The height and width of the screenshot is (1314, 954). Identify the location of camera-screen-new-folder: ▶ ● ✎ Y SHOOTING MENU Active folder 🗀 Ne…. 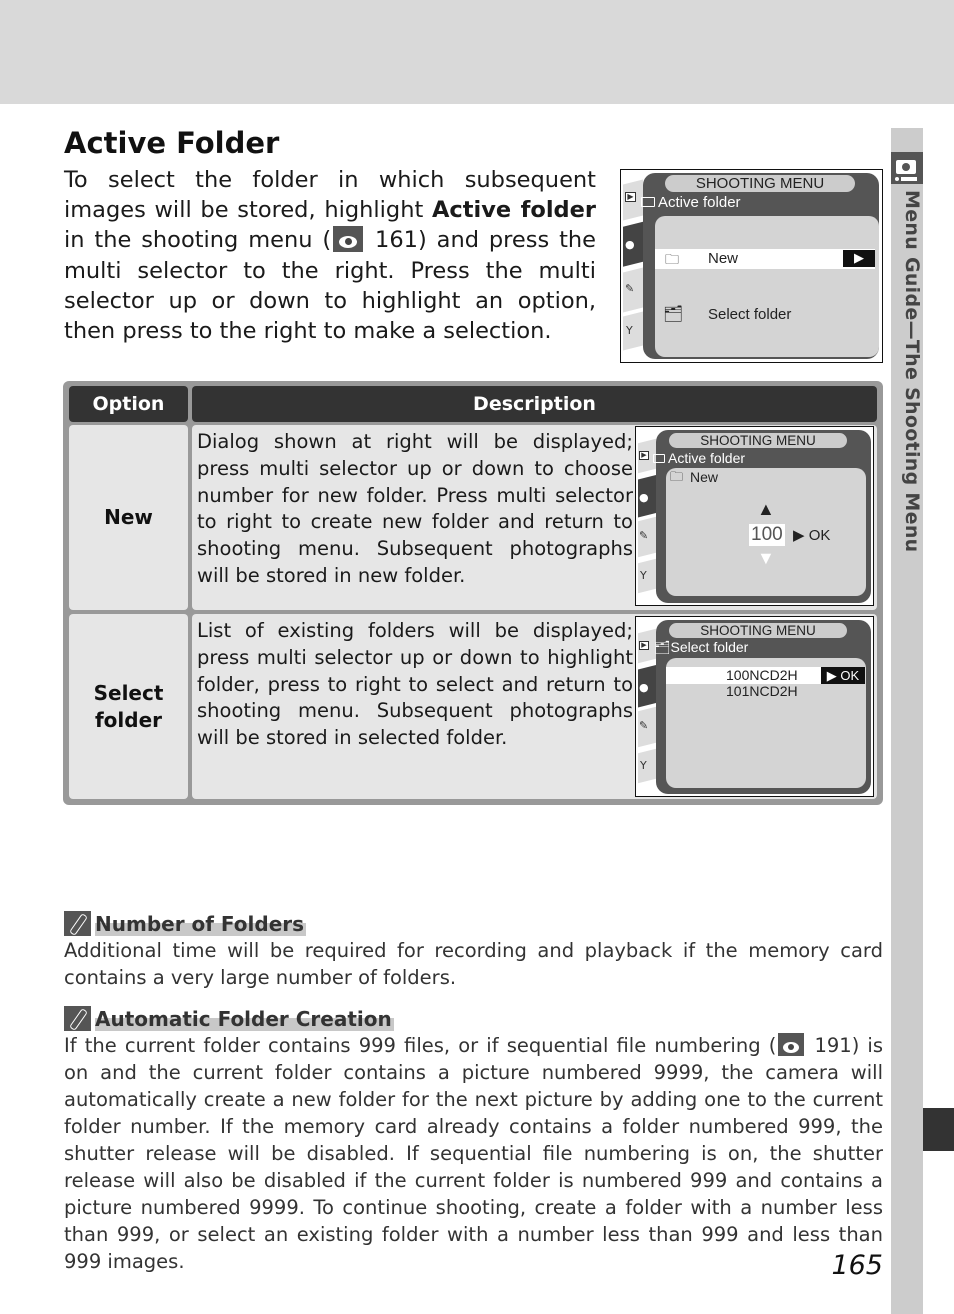
(754, 516).